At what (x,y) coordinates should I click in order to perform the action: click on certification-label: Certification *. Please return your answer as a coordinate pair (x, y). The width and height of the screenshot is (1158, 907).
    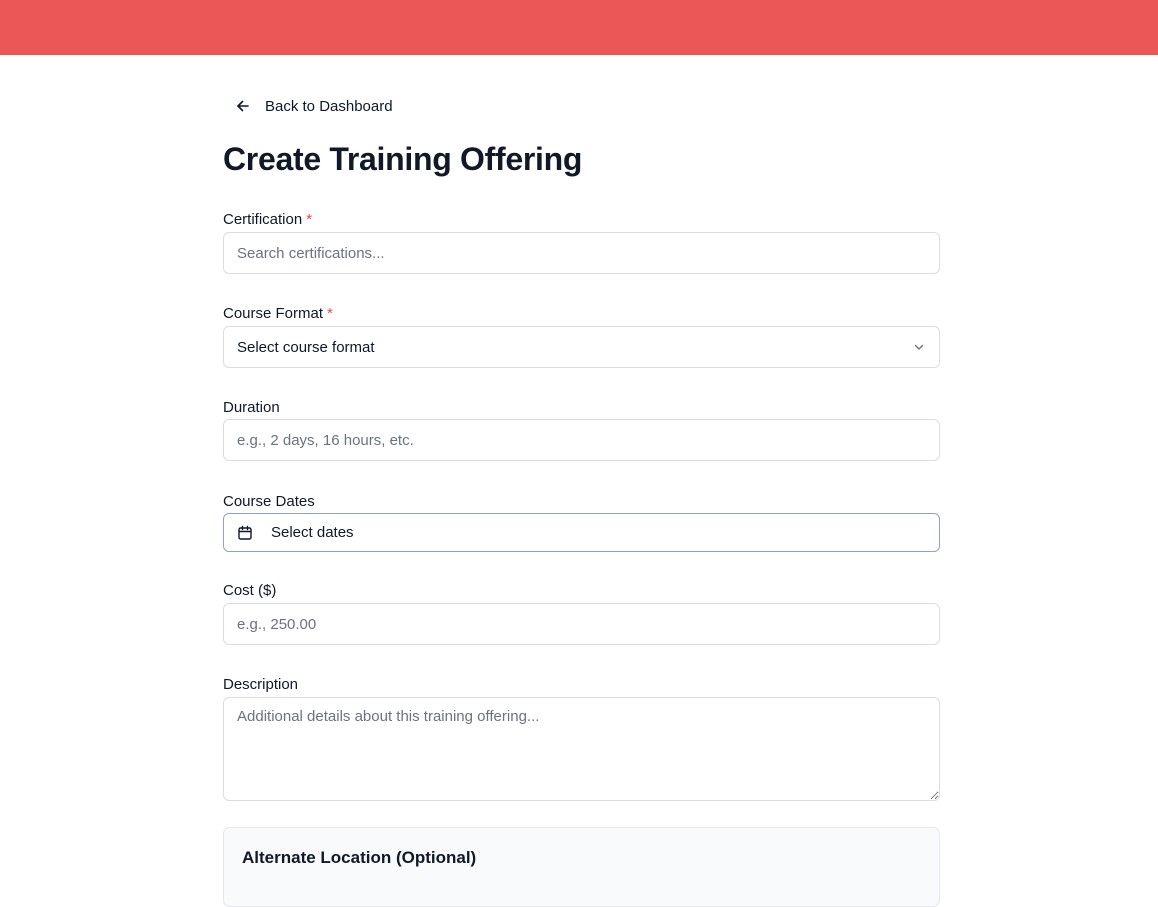
    Looking at the image, I should click on (267, 219).